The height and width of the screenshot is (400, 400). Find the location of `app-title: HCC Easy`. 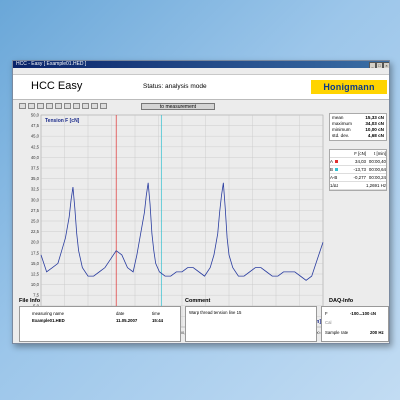

app-title: HCC Easy is located at coordinates (57, 86).